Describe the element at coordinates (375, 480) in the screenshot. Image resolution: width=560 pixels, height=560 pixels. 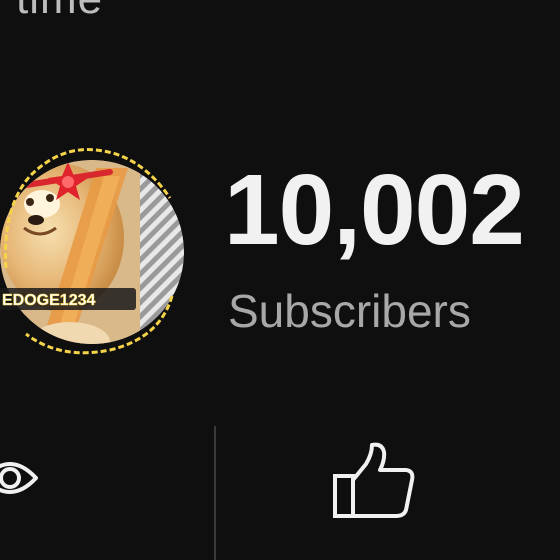
I see `thumbs-up-icon` at that location.